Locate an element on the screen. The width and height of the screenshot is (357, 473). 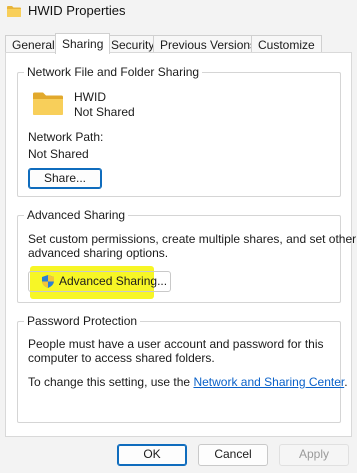
network-sharing-center-link: Network and Sharing Center is located at coordinates (268, 382).